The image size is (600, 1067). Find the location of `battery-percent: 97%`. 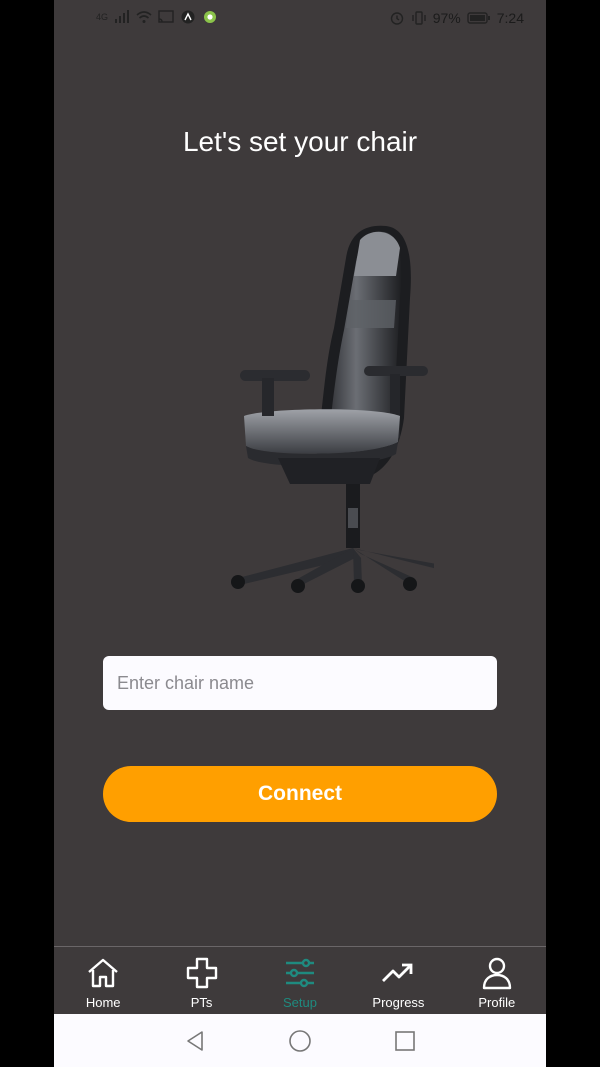

battery-percent: 97% is located at coordinates (446, 18).